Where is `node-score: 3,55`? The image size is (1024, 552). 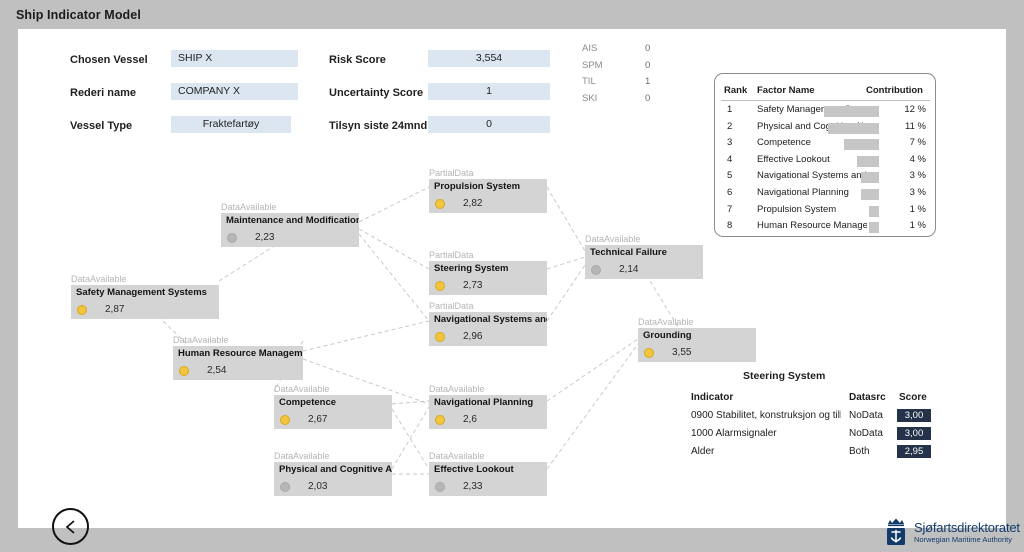 node-score: 3,55 is located at coordinates (682, 352).